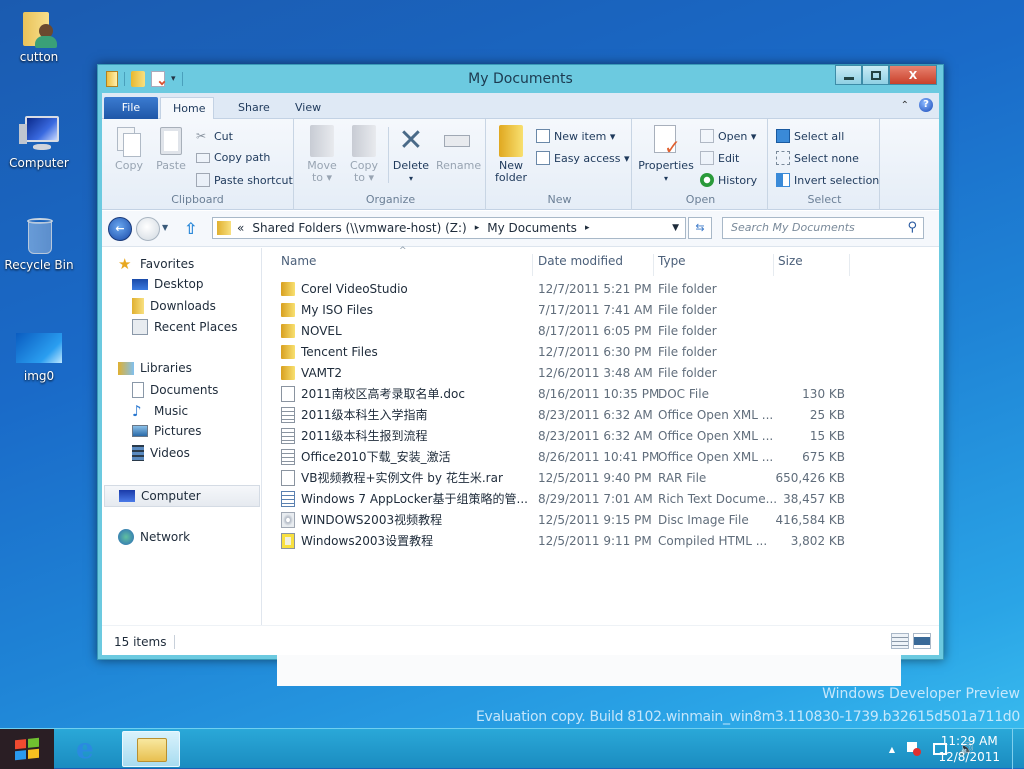 The width and height of the screenshot is (1024, 769). What do you see at coordinates (700, 228) in the screenshot?
I see `refresh-button: ⇆` at bounding box center [700, 228].